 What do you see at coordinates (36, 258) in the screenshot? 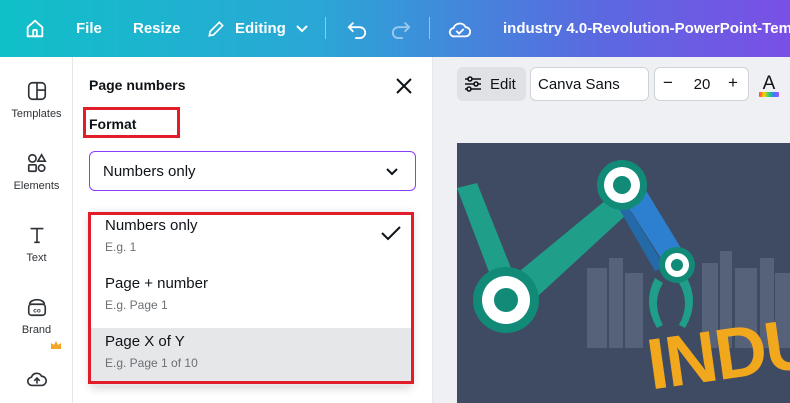
I see `rail-label-text: Text` at bounding box center [36, 258].